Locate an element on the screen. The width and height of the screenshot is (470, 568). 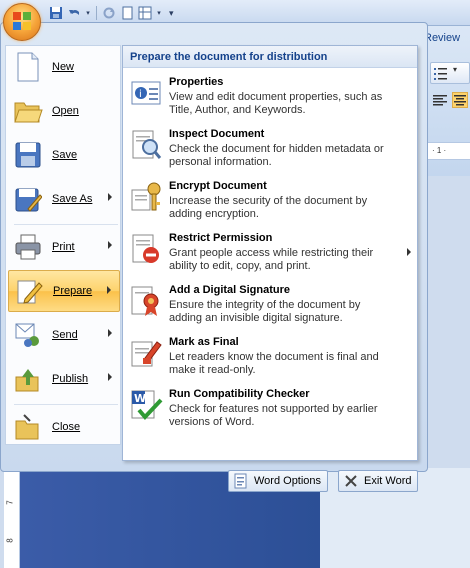
ruler-number: 7 is located at coordinates (10, 502).